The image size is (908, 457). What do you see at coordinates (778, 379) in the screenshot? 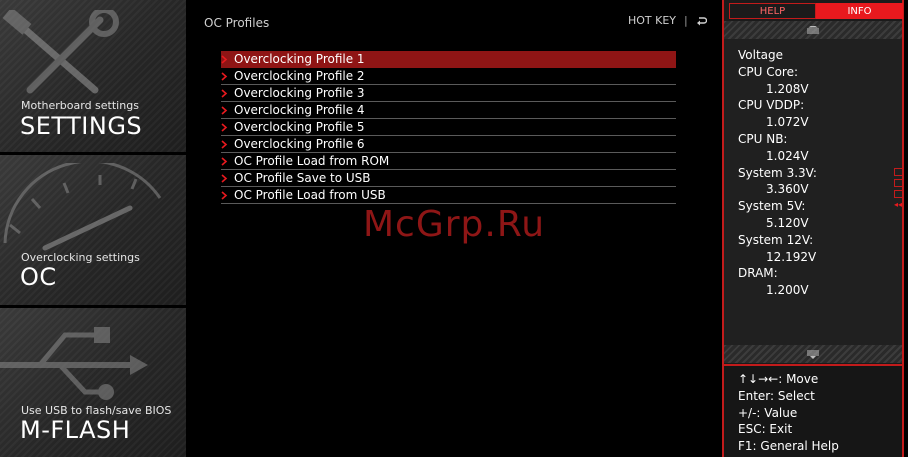
I see `key-help-item: ↑↓→←: Move` at bounding box center [778, 379].